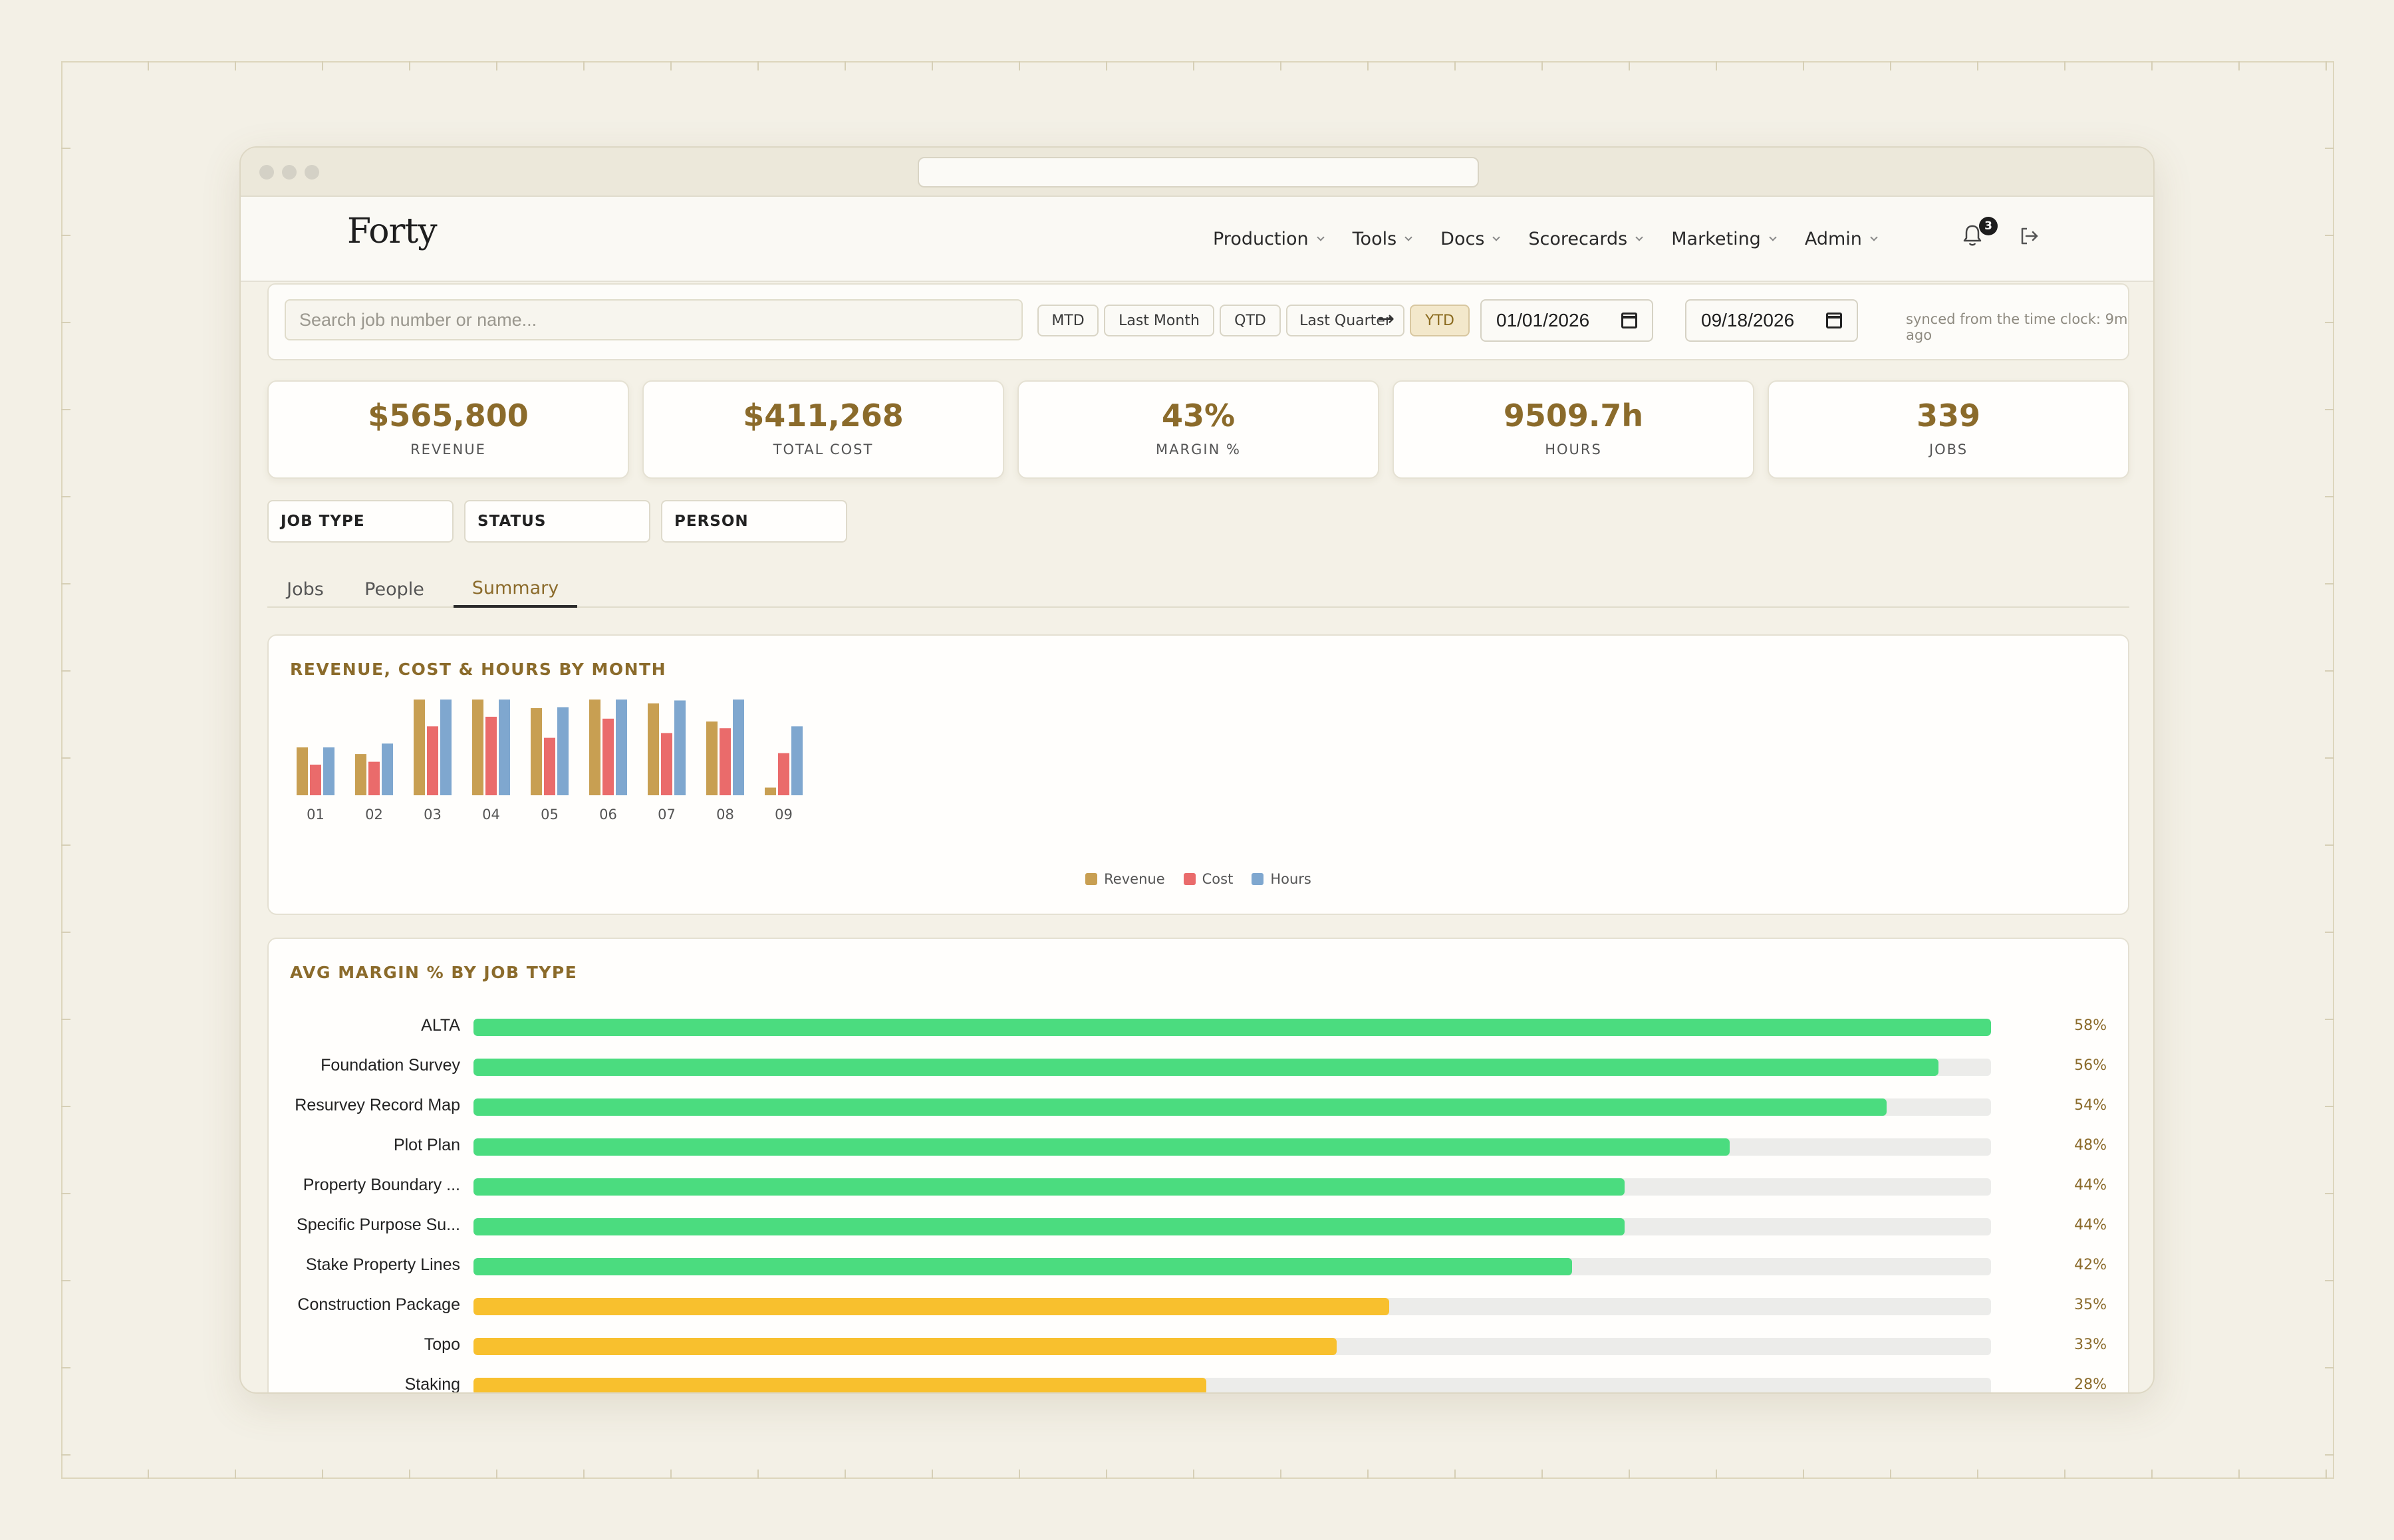  I want to click on legend-cost: Cost, so click(1208, 879).